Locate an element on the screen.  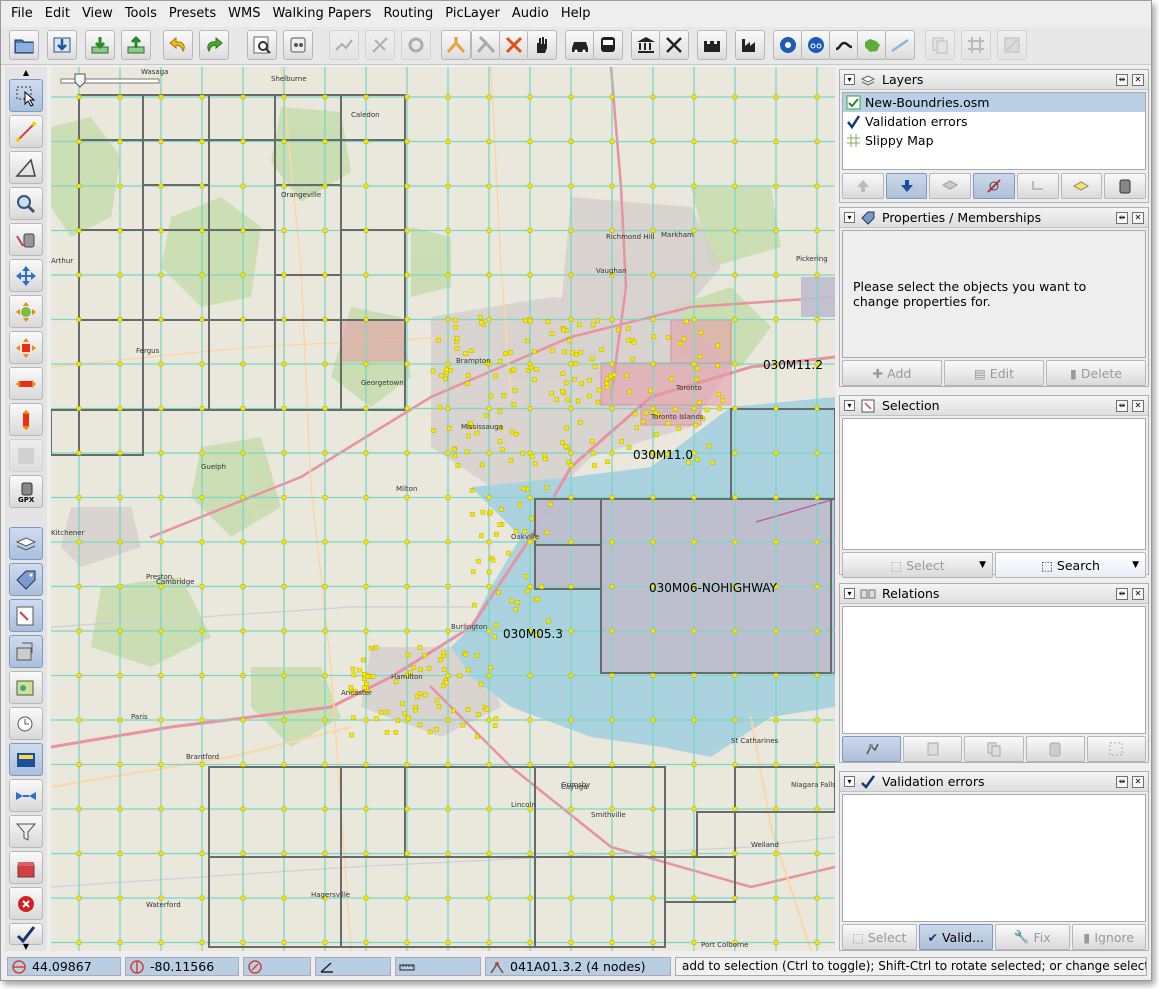
package-button is located at coordinates (26, 867).